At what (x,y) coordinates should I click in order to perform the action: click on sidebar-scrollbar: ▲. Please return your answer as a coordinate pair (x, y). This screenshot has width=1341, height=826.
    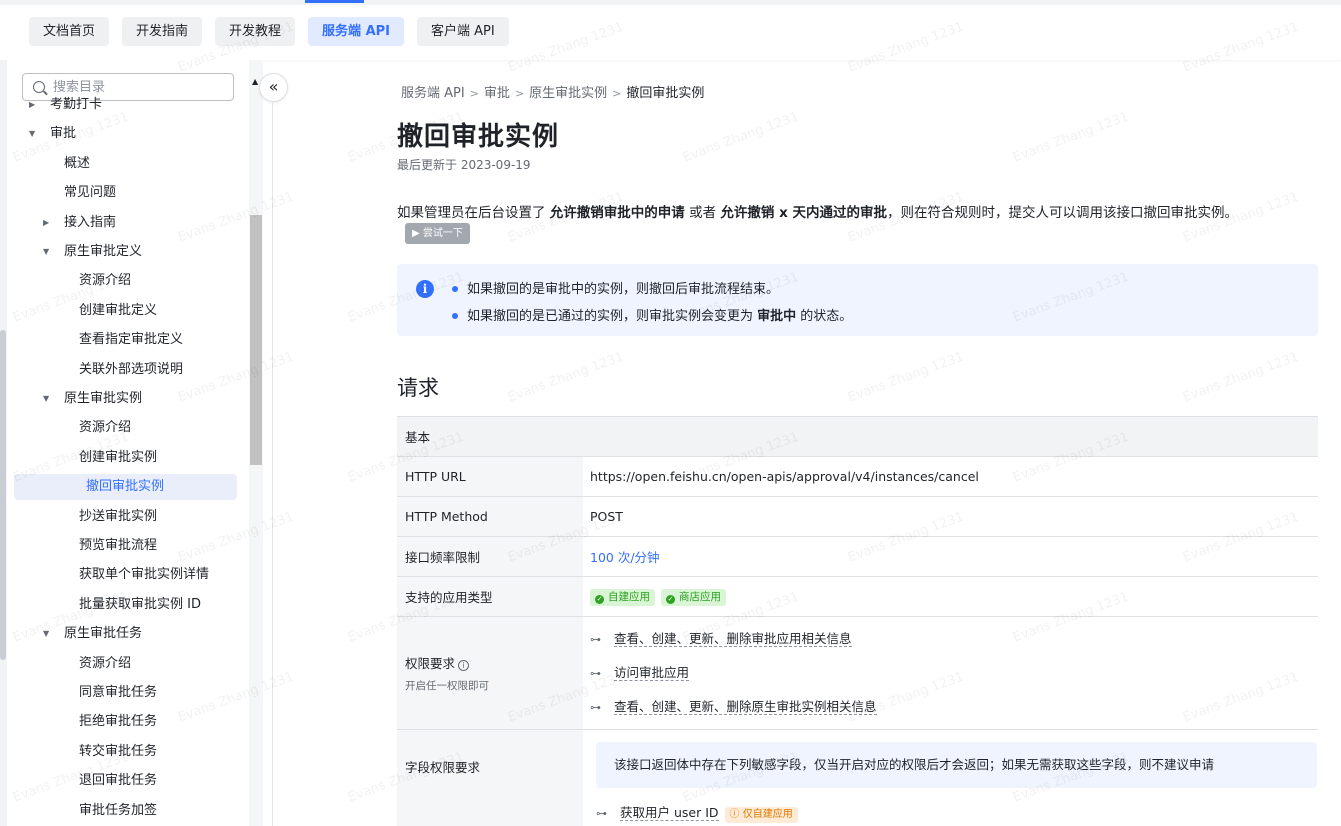
    Looking at the image, I should click on (256, 443).